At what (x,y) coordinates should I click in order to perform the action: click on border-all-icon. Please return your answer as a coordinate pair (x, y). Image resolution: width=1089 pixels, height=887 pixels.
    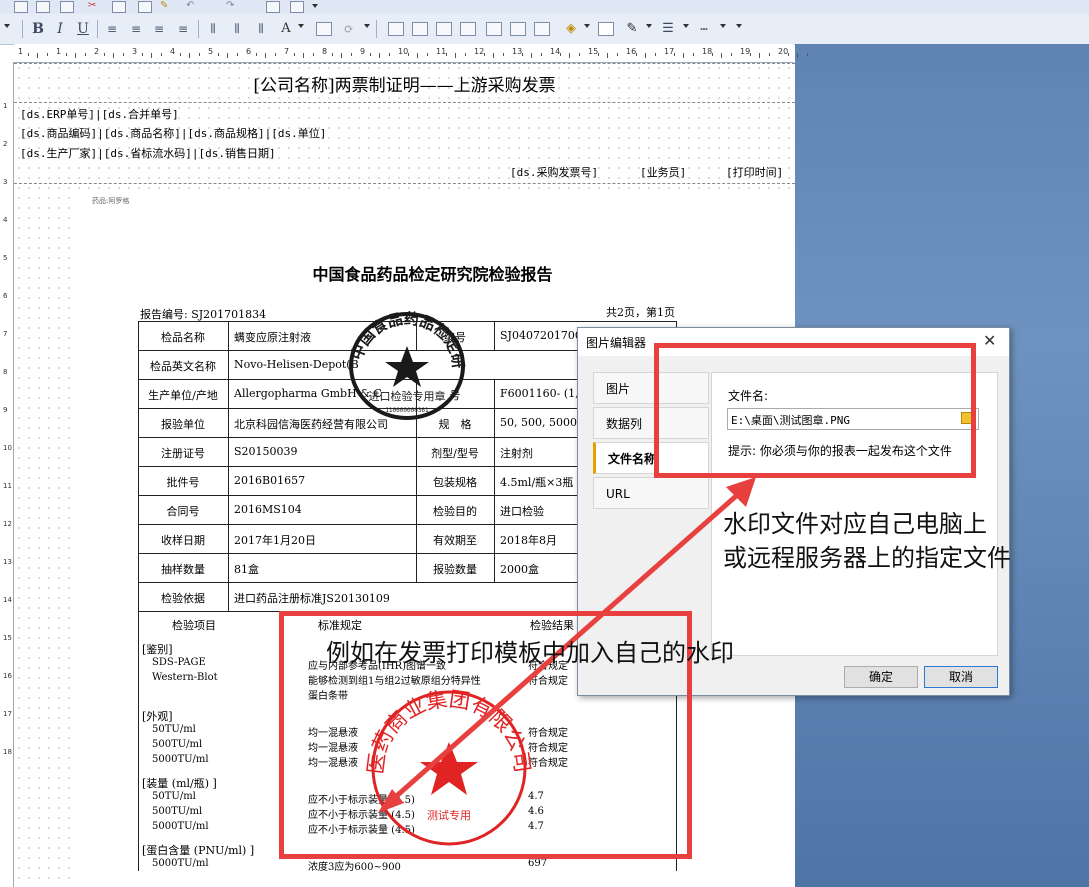
    Looking at the image, I should click on (396, 29).